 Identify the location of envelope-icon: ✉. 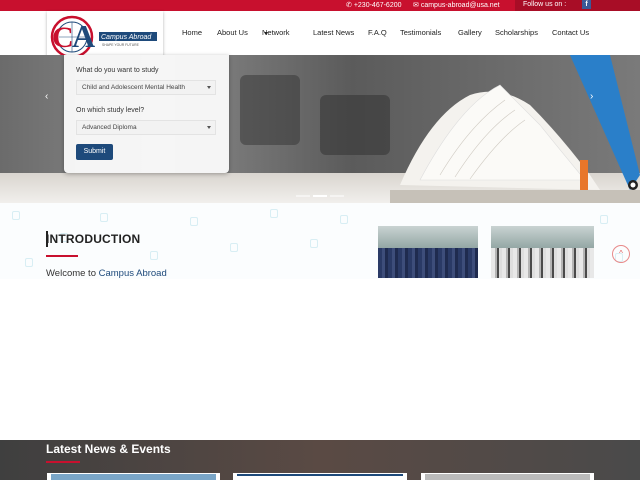
(416, 5).